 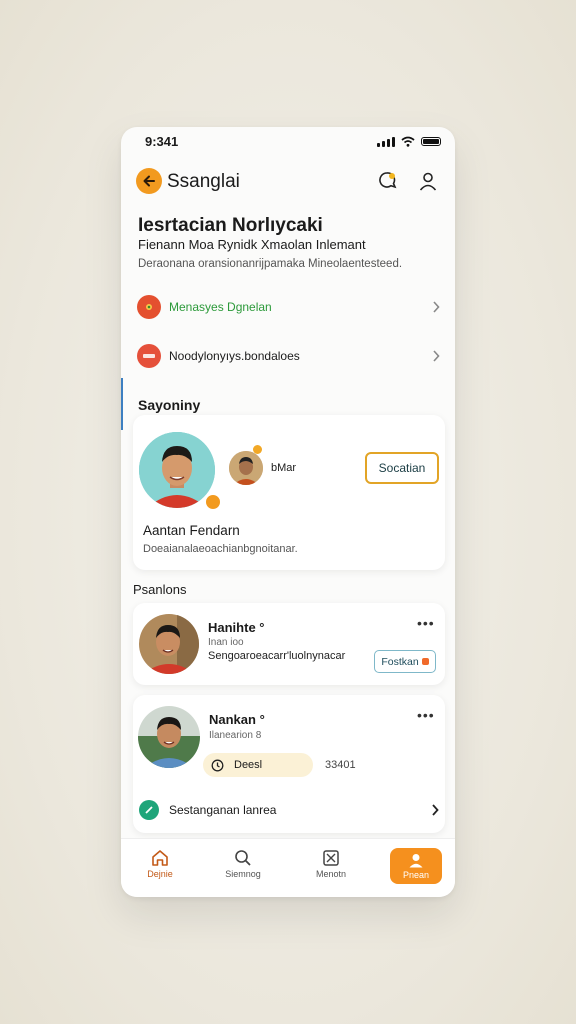 What do you see at coordinates (416, 875) in the screenshot?
I see `nav-label: Pnean` at bounding box center [416, 875].